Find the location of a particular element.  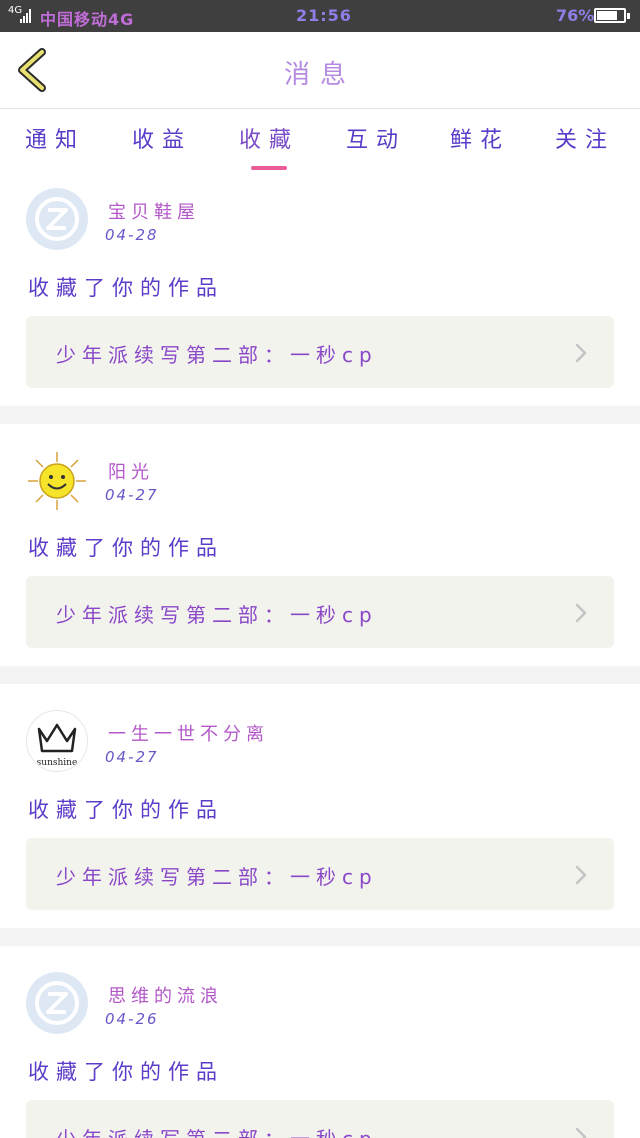

status-bar: 4G 中国移动4G 21:56 76% is located at coordinates (320, 16).